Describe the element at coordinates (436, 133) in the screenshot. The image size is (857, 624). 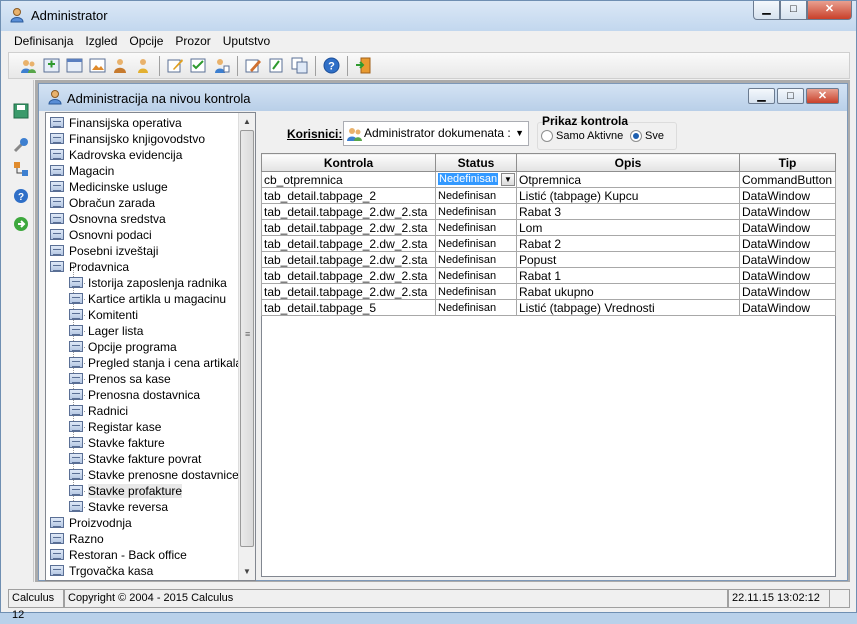
I see `korisnici-dropdown: Administrator dokumenata : ▼` at that location.